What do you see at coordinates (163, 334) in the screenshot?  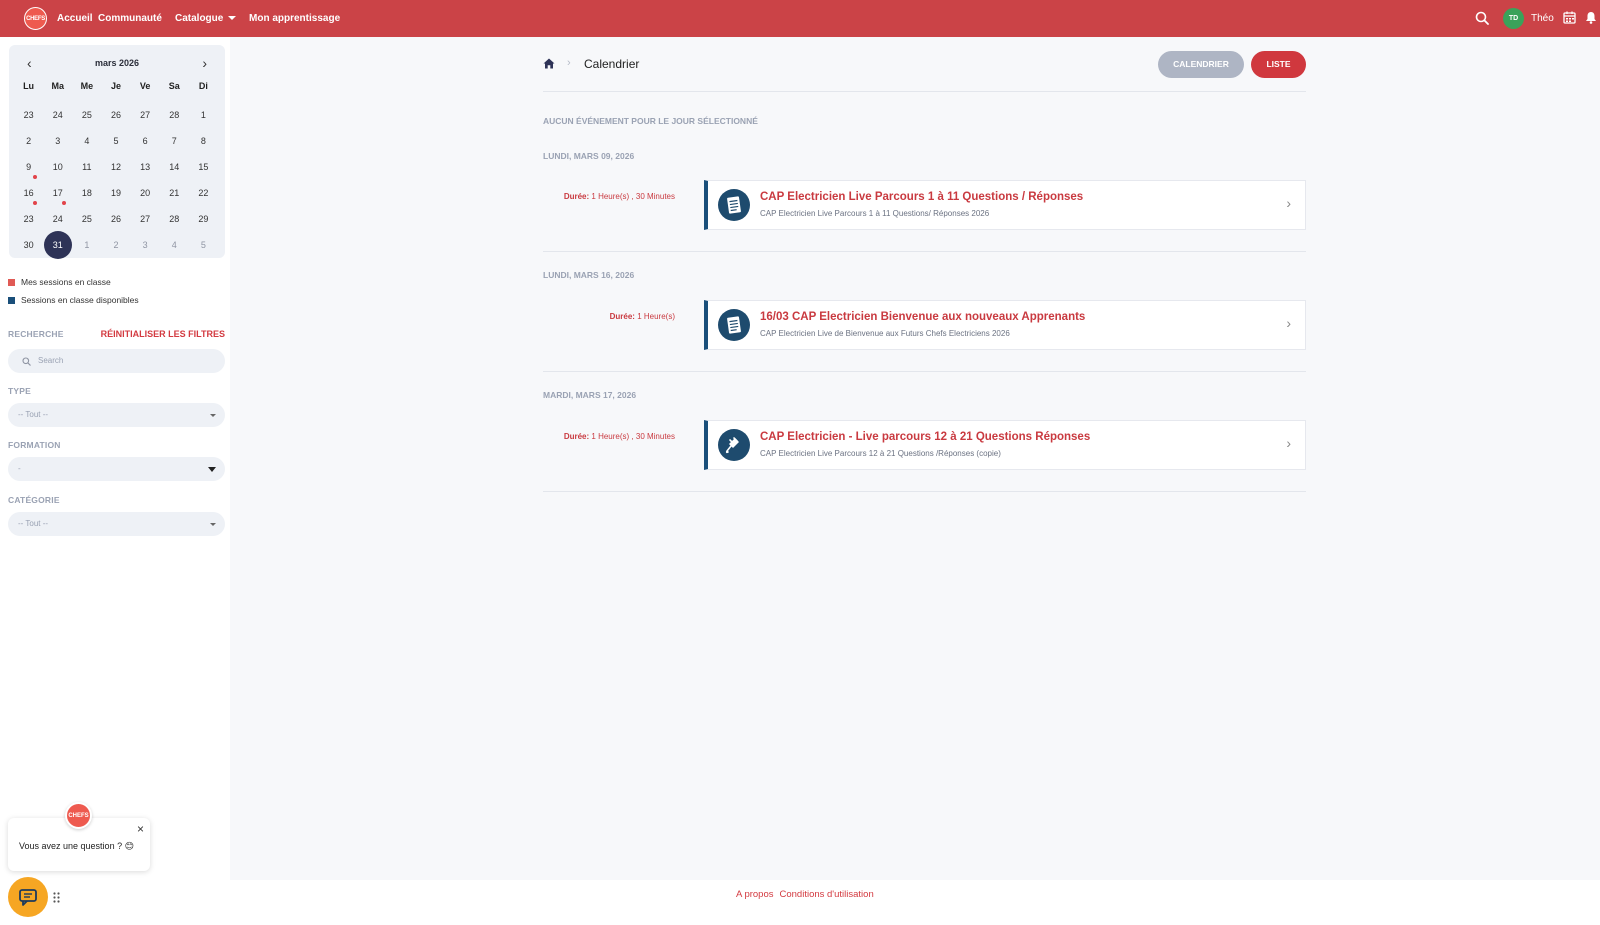 I see `reset-filters-link: RÉINITIALISER LES FILTRES` at bounding box center [163, 334].